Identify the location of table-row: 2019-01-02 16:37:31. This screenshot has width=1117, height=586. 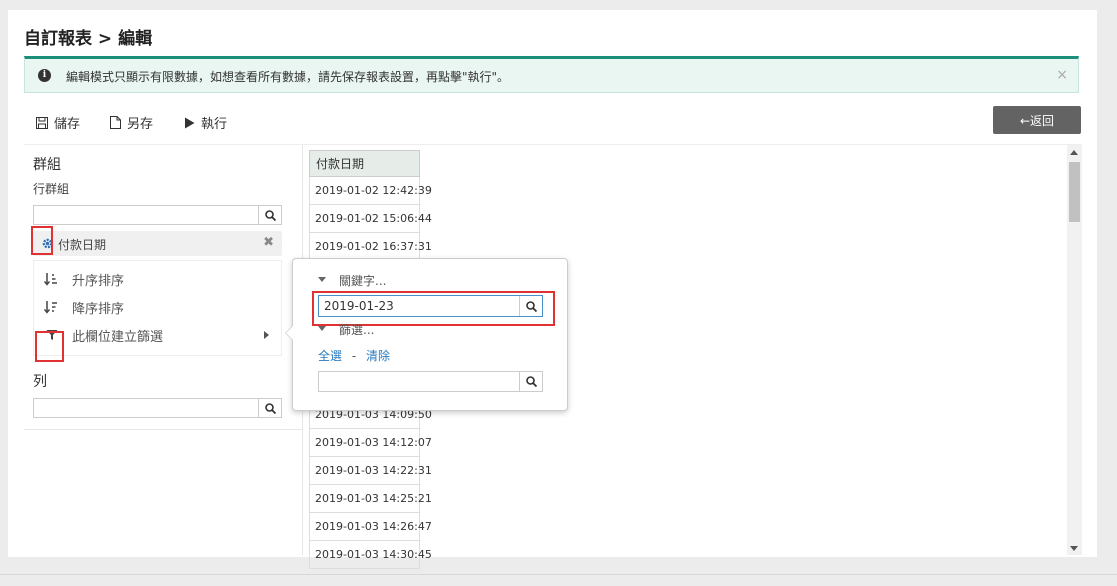
(370, 247).